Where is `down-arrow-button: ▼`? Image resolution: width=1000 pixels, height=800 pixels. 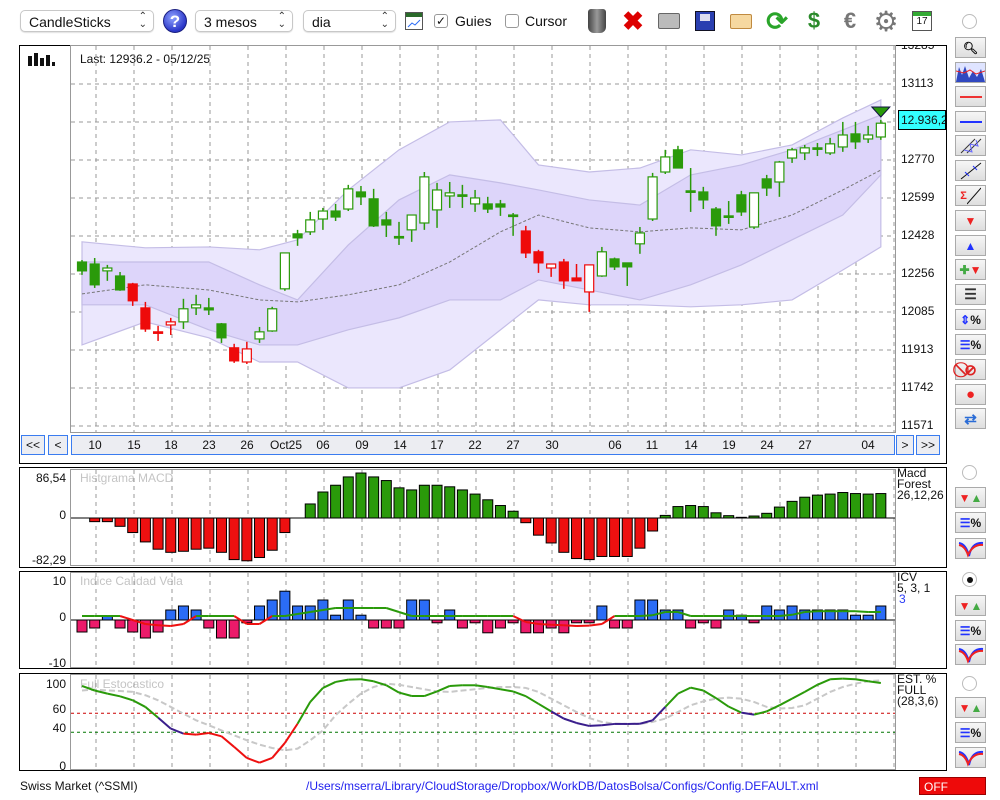 down-arrow-button: ▼ is located at coordinates (970, 220).